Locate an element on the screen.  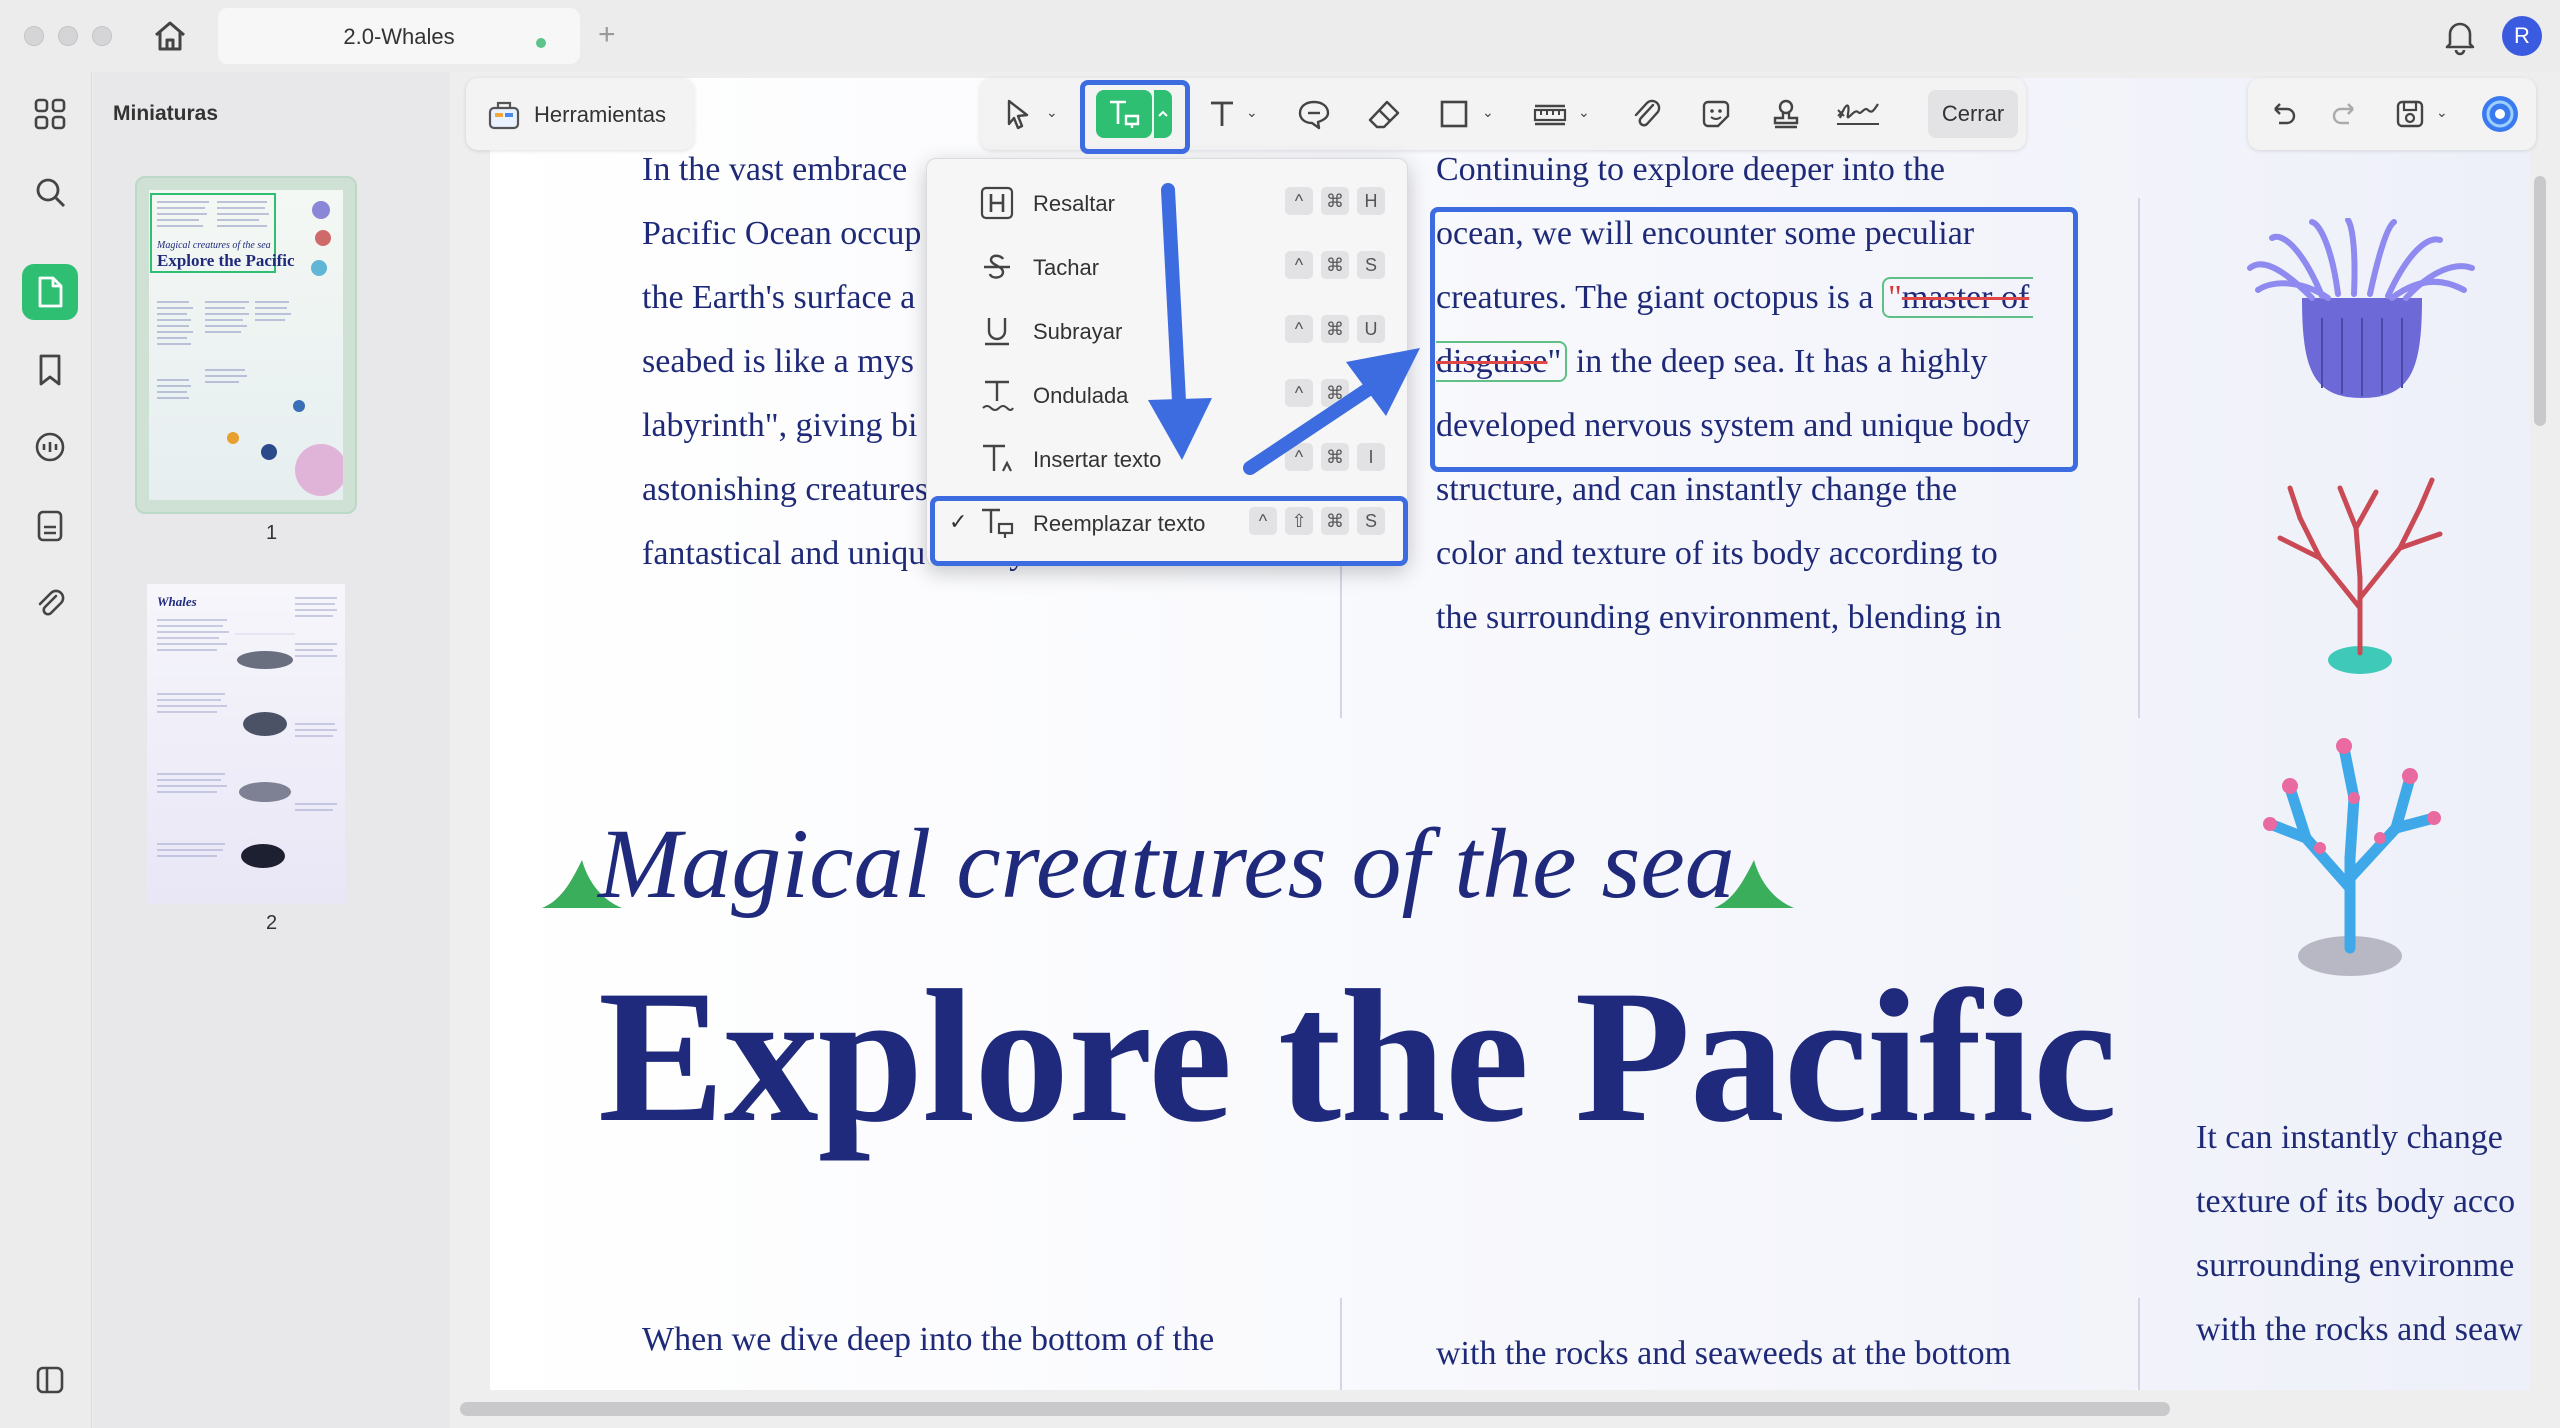
text-line: surrounding environme is located at coordinates (2355, 1265).